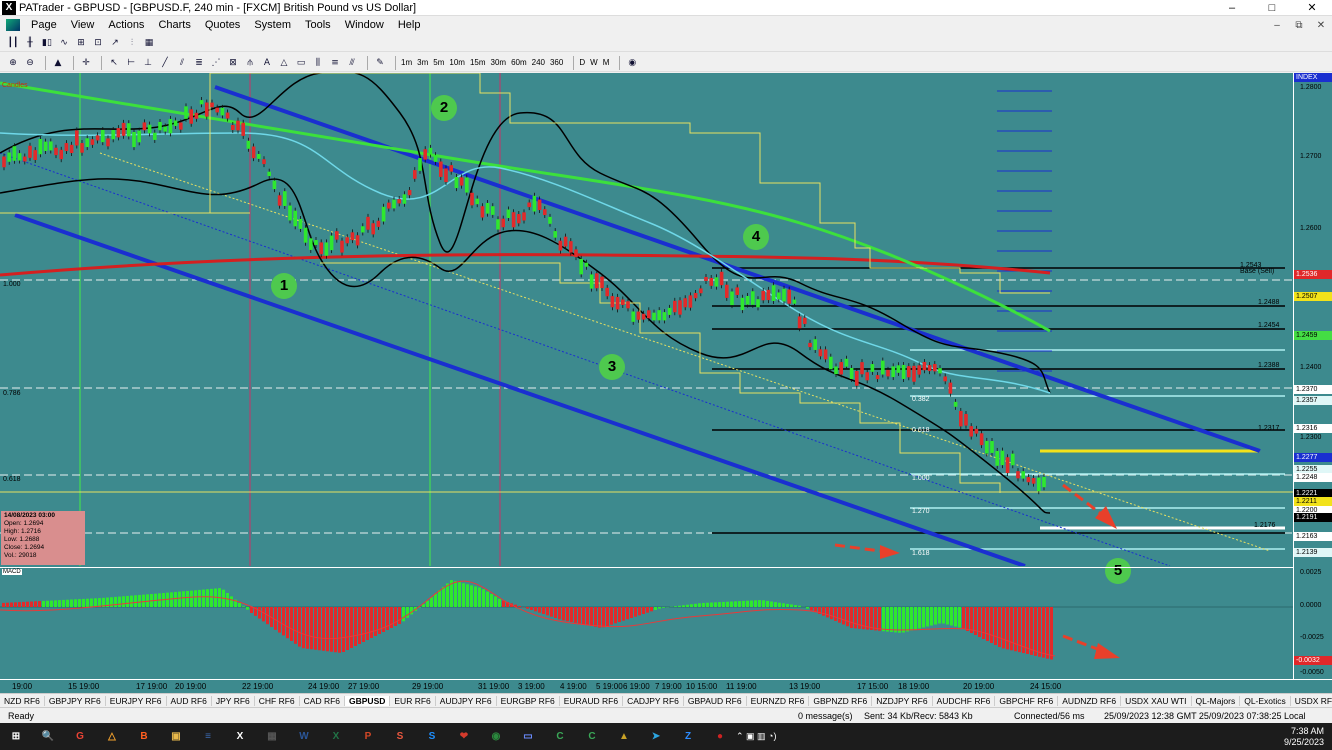 The image size is (1332, 750). I want to click on edit-drawing-icon: ✎, so click(380, 63).